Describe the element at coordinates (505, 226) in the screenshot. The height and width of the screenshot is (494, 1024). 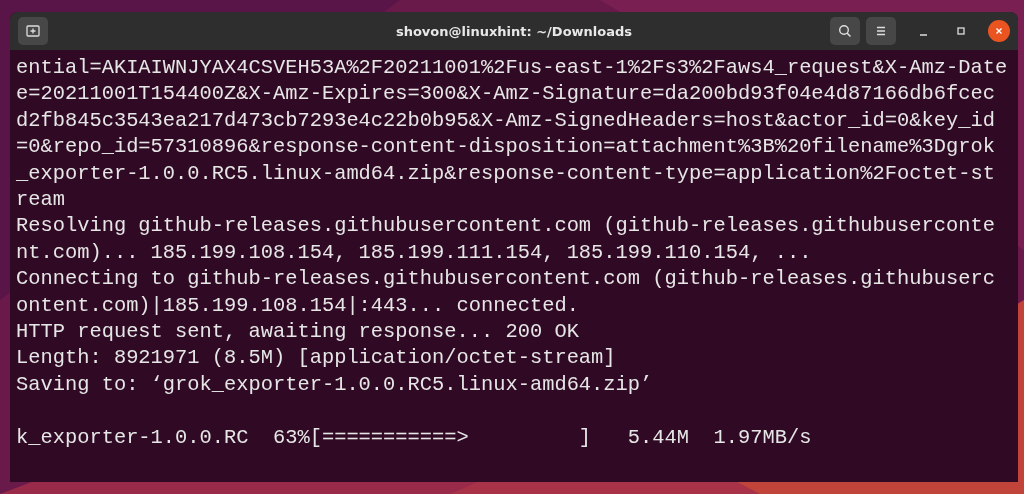
I see `terminal-line: Resolving github-releases.githubusercontent.com (github-releases.githubuserconte` at that location.